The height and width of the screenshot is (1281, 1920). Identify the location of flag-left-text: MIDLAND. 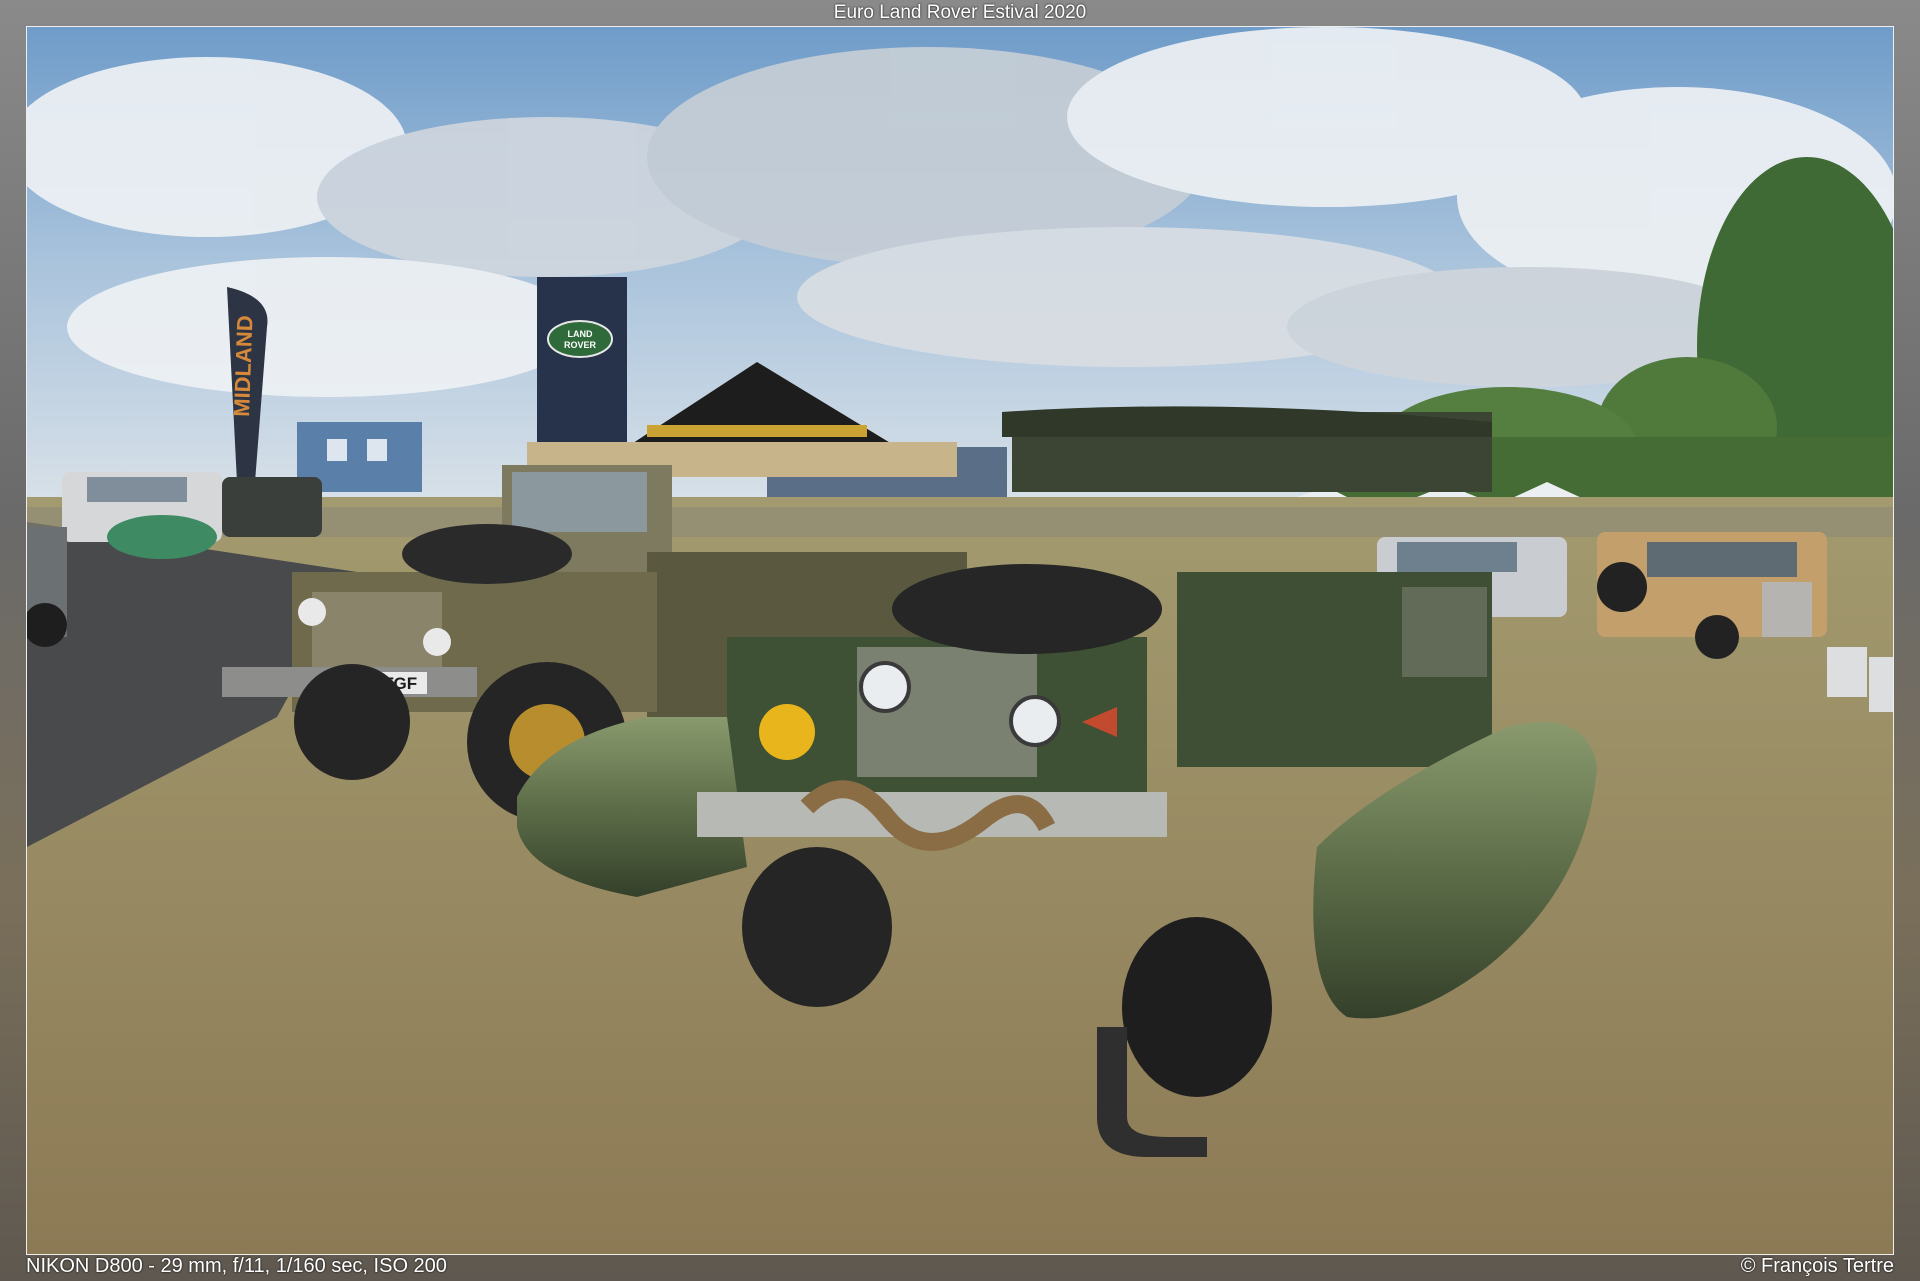
(243, 366).